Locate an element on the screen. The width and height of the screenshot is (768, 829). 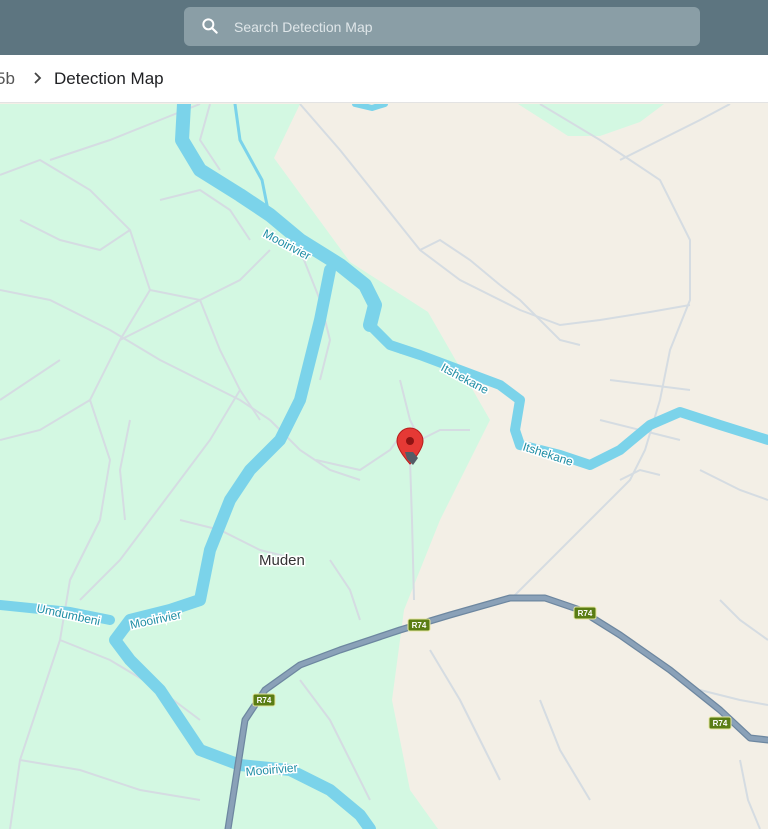
breadcrumb-current: Detection Map is located at coordinates (109, 78).